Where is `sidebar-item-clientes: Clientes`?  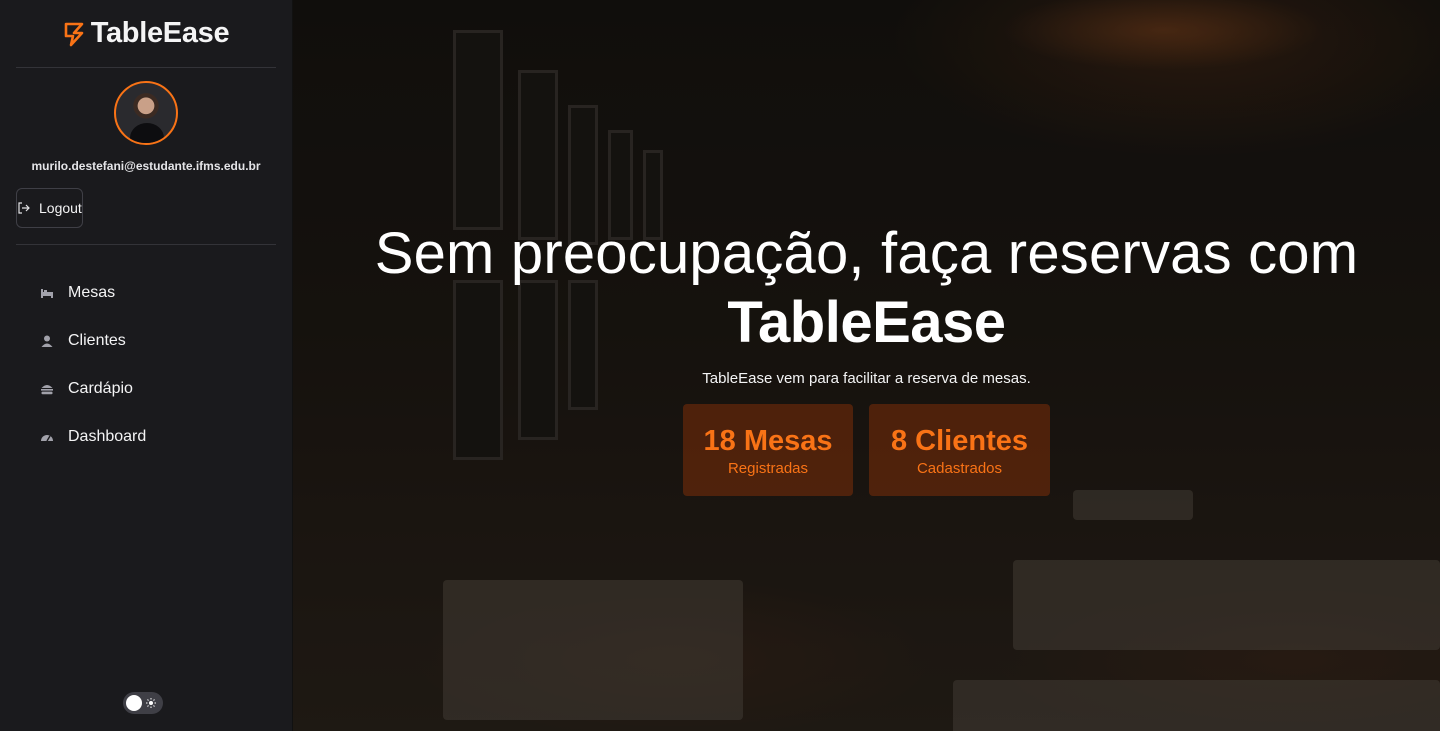
sidebar-item-clientes: Clientes is located at coordinates (146, 341).